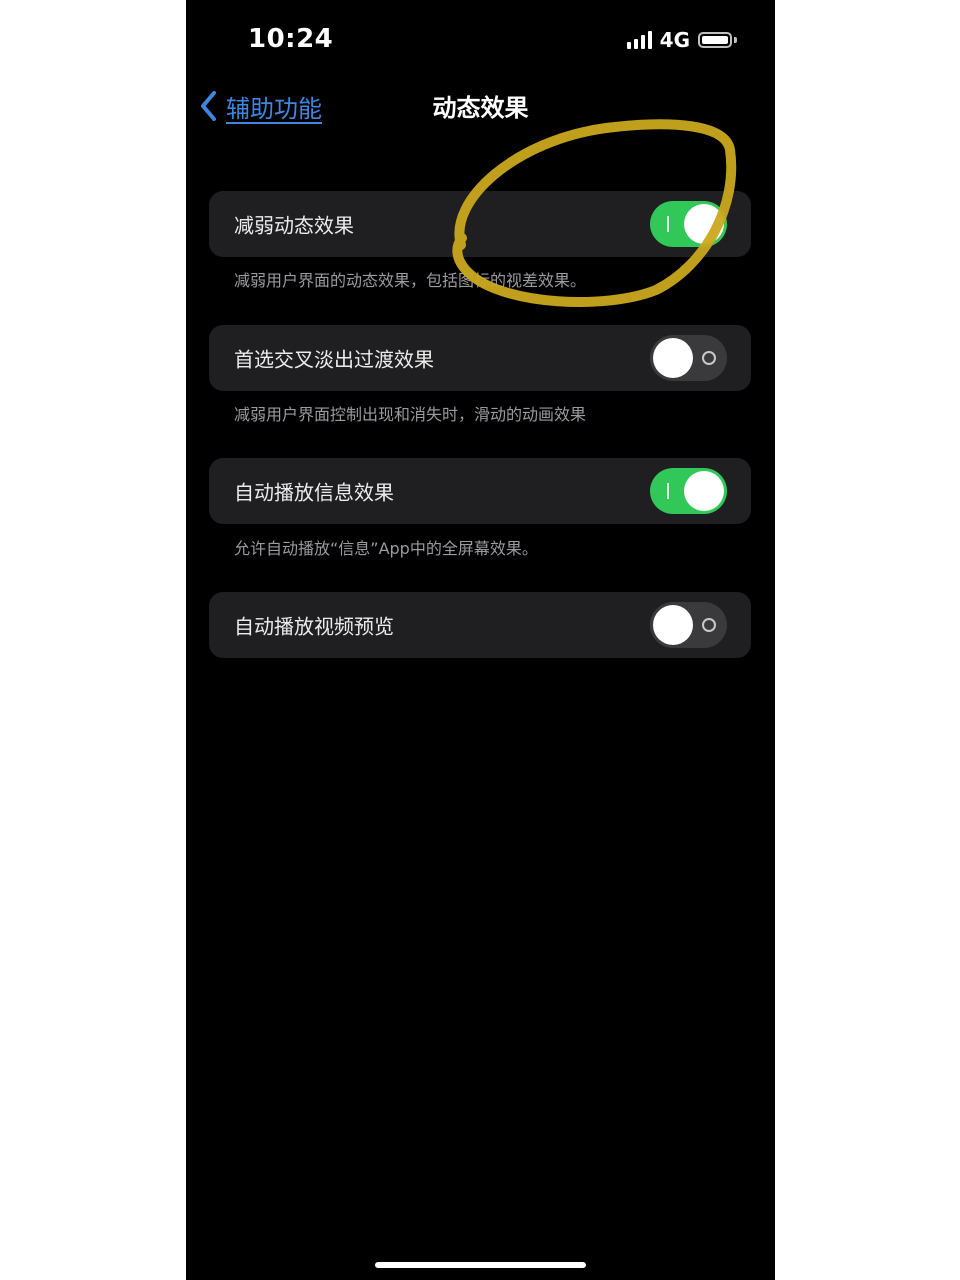 The image size is (960, 1280). I want to click on setting-label: 自动播放视频预览, so click(314, 626).